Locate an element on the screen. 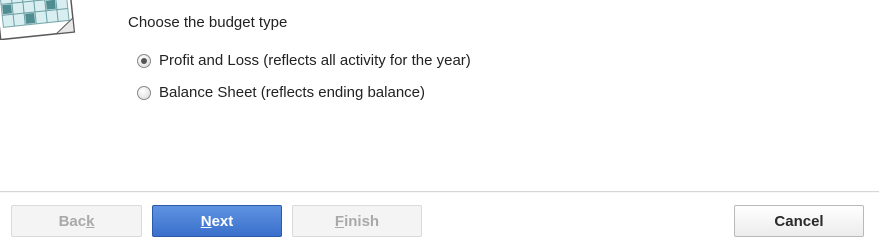  cancel-label: Cancel is located at coordinates (799, 221).